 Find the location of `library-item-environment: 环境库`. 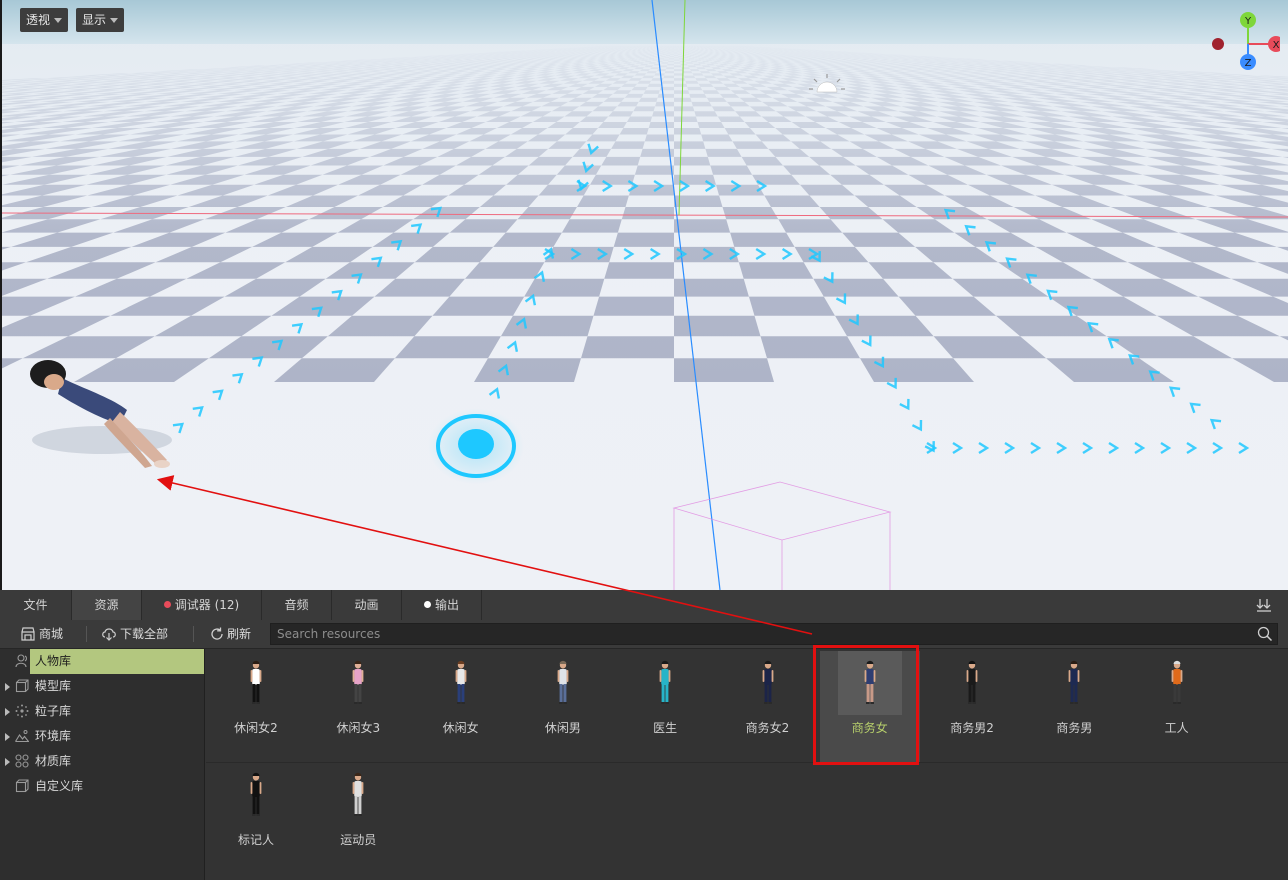

library-item-environment: 环境库 is located at coordinates (102, 736).